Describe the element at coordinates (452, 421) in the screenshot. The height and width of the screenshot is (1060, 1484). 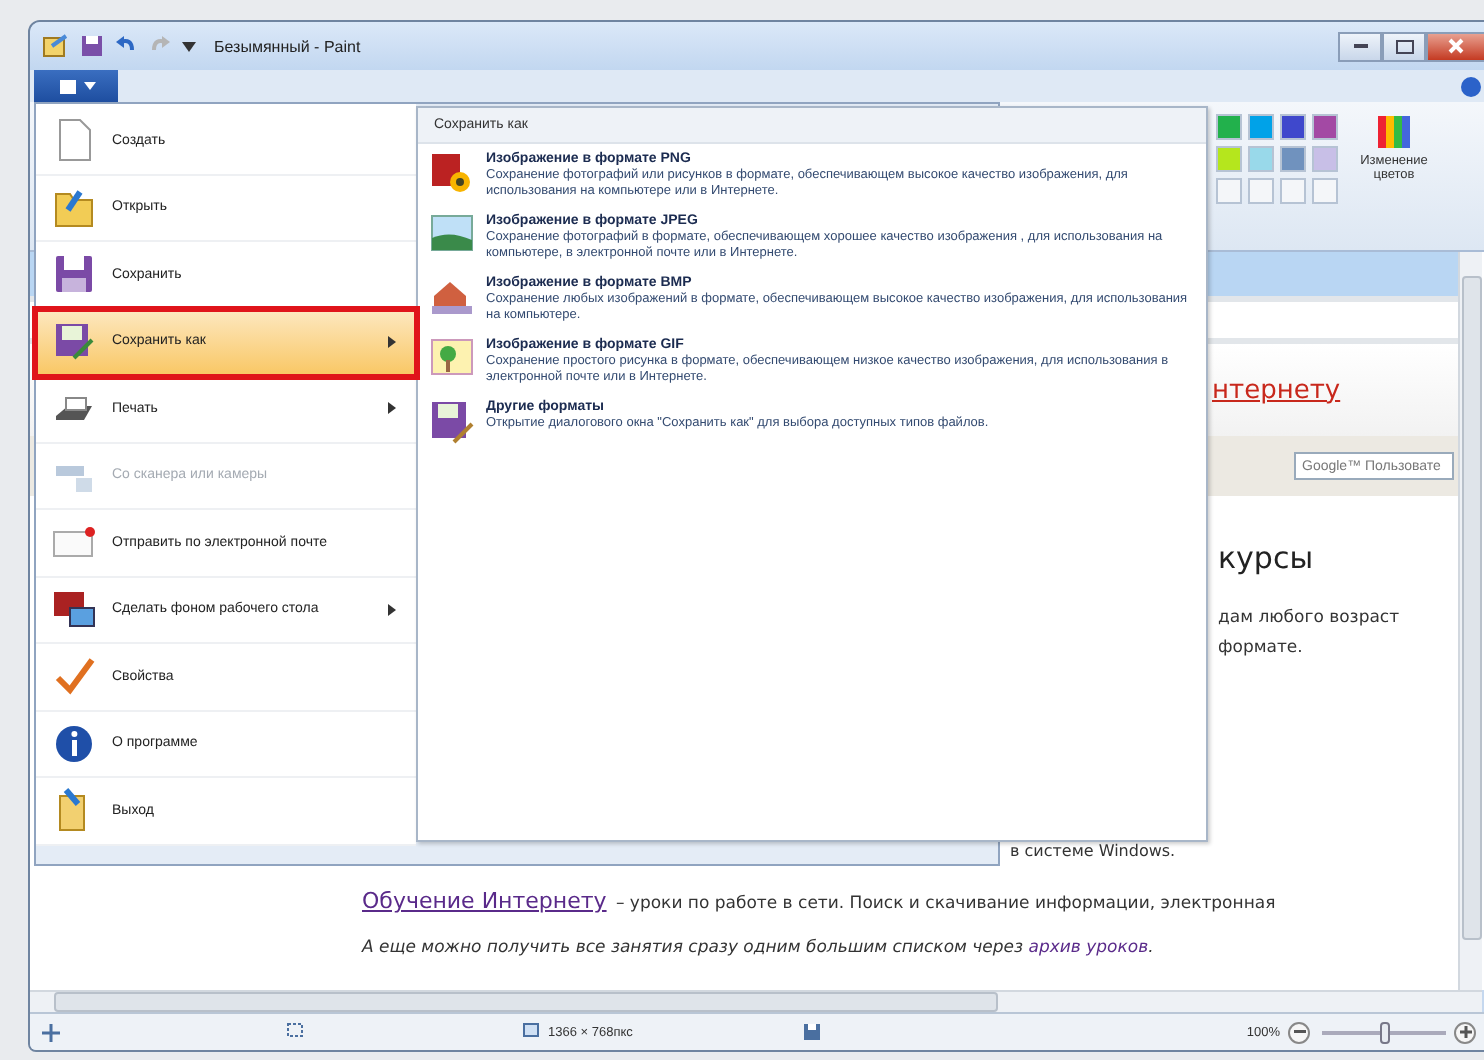
I see `floppy-disk-icon` at that location.